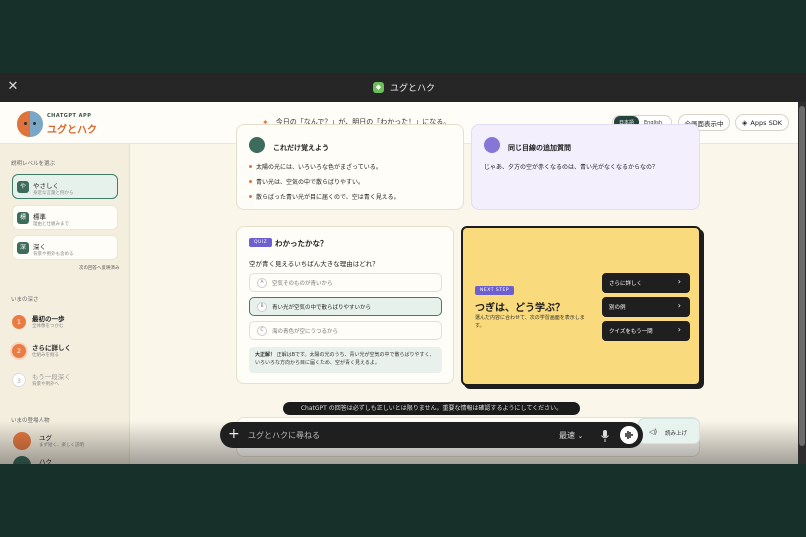  Describe the element at coordinates (345, 282) in the screenshot. I see `quiz-option-a: A 空気そのものが青いから` at that location.